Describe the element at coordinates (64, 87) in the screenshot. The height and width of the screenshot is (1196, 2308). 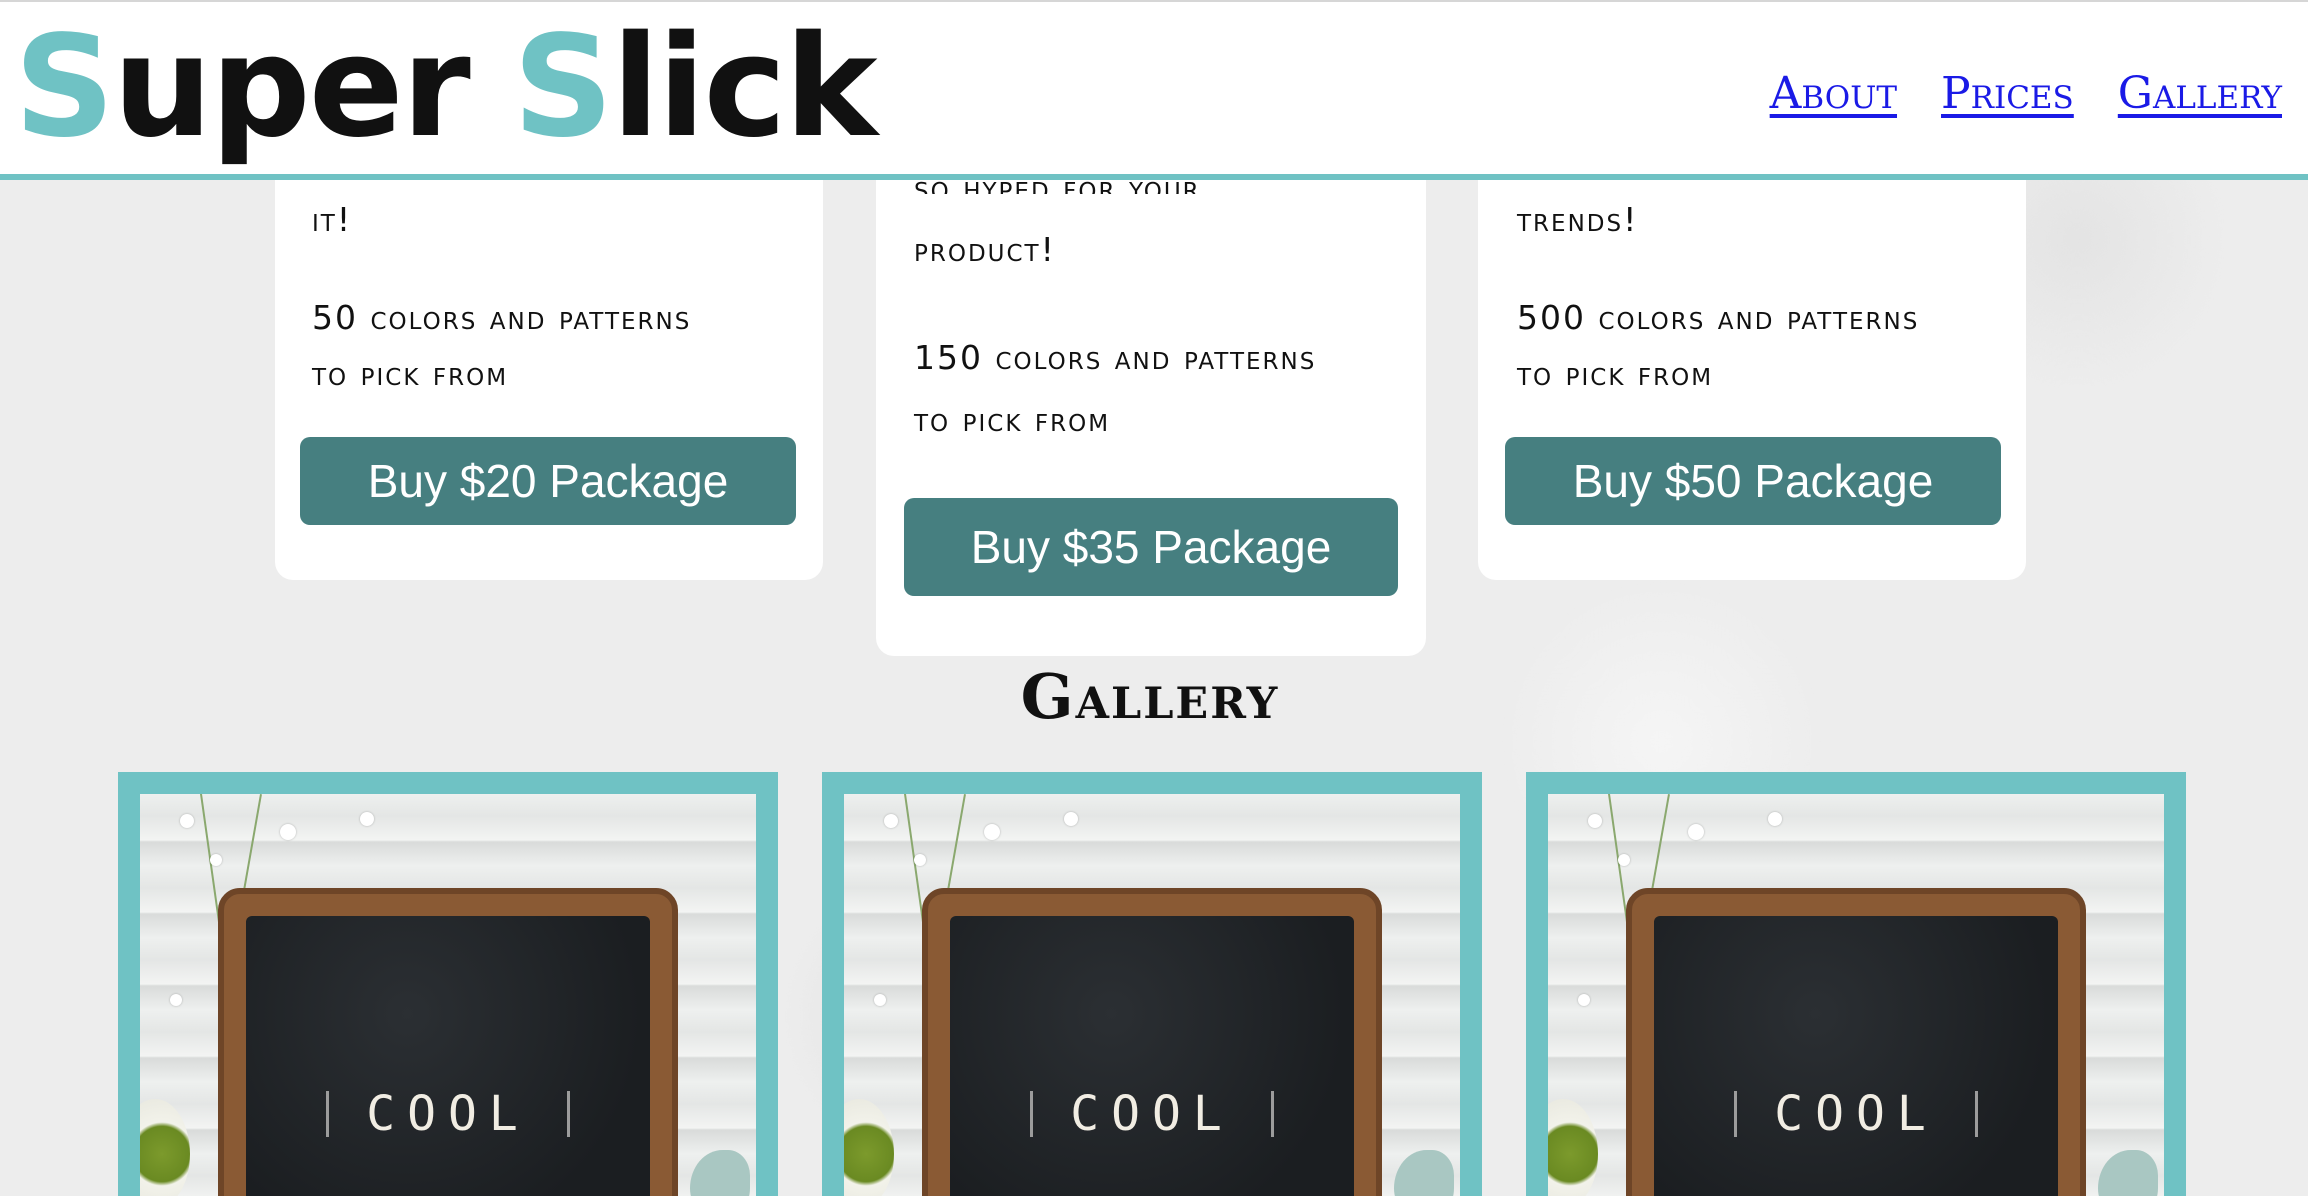
I see `logo-initial-1: S` at that location.